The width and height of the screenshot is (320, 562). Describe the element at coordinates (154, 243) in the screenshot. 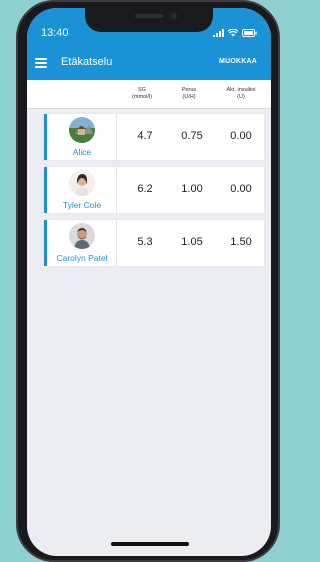

I see `patient-card: Carolyn Patel 5.3 1.05 1.50` at that location.